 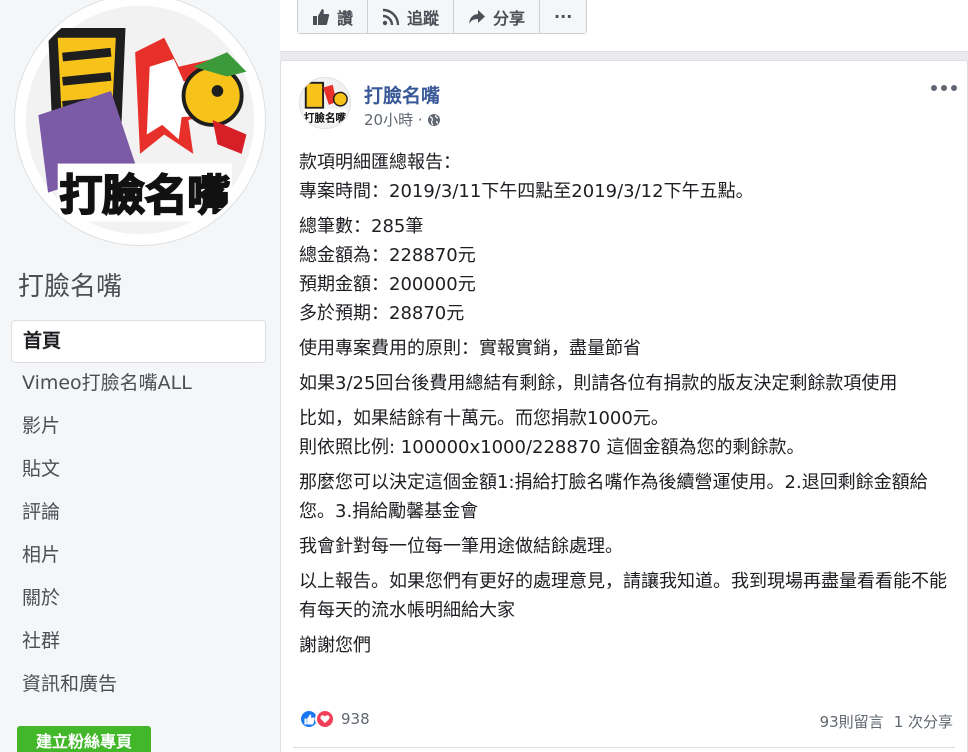 I want to click on nav-item-photos: 相片, so click(x=138, y=556).